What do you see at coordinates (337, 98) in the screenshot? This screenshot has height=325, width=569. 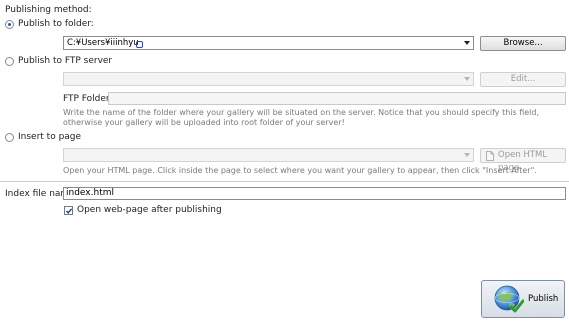 I see `ftp-folder-input` at bounding box center [337, 98].